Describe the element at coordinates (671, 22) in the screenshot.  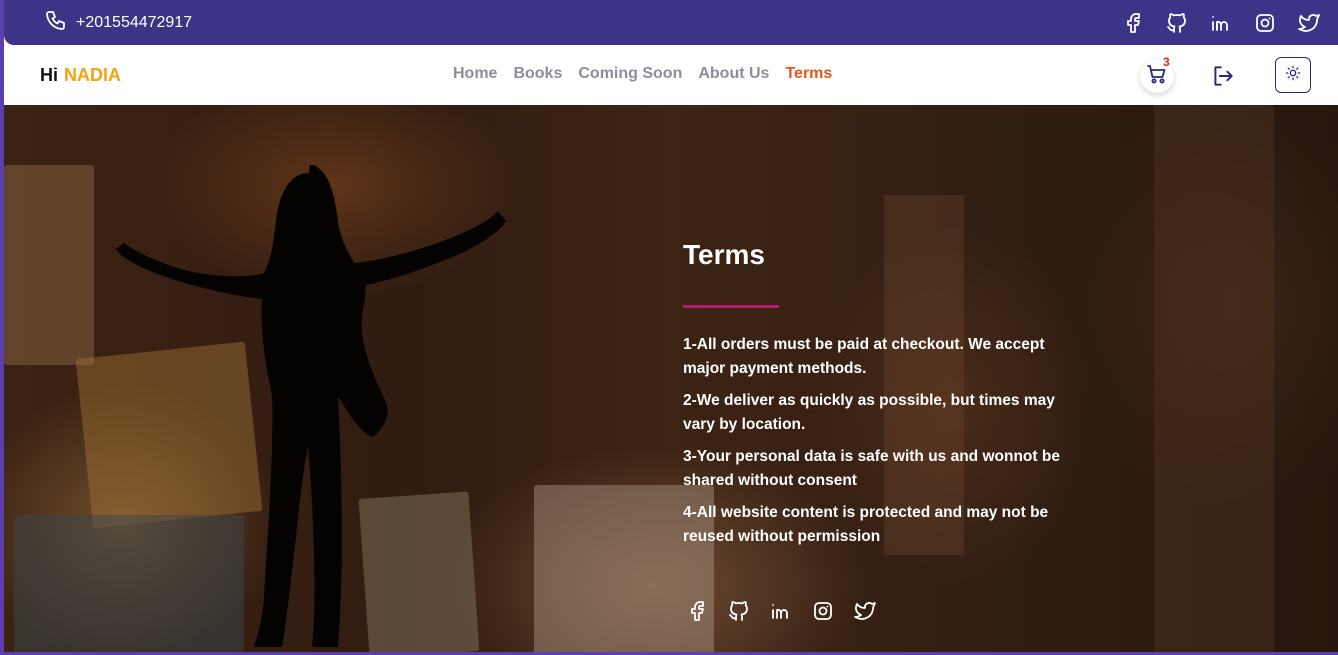
I see `top-bar: +201554472917` at that location.